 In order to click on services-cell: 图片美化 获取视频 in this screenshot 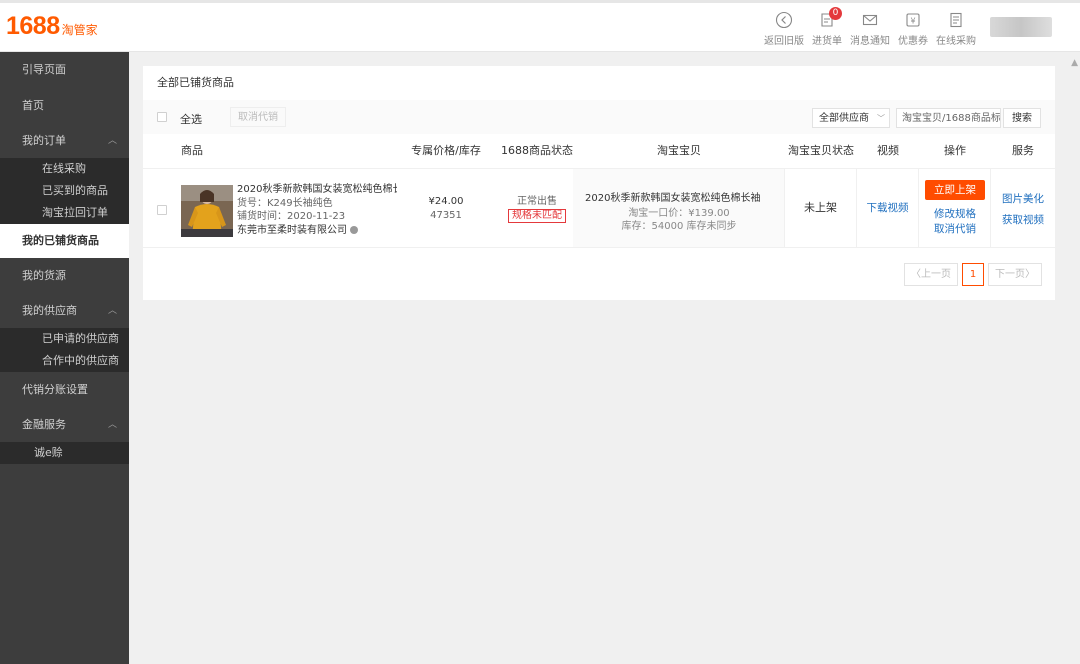, I will do `click(1023, 208)`.